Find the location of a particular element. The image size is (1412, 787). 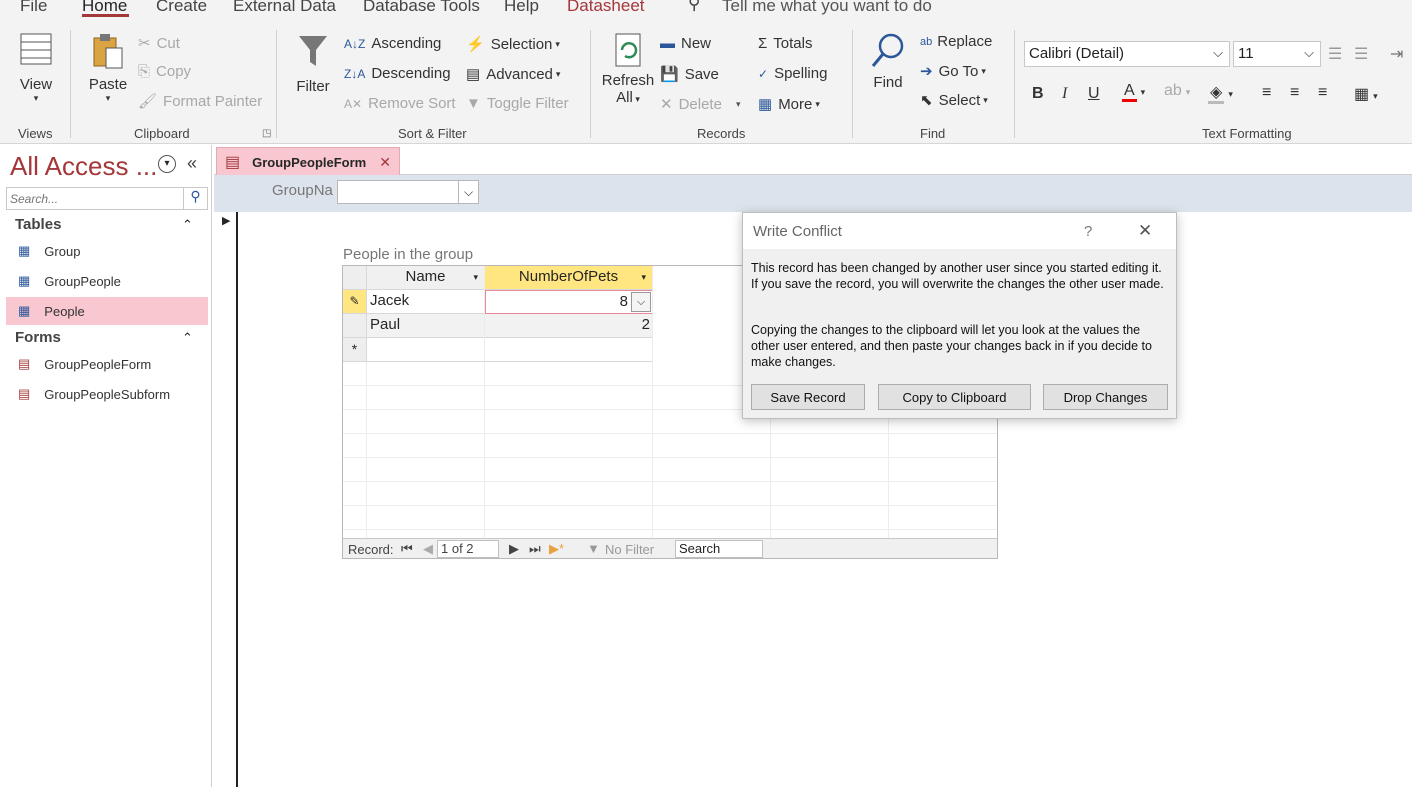

tab-title: GroupPeopleForm is located at coordinates (309, 162).